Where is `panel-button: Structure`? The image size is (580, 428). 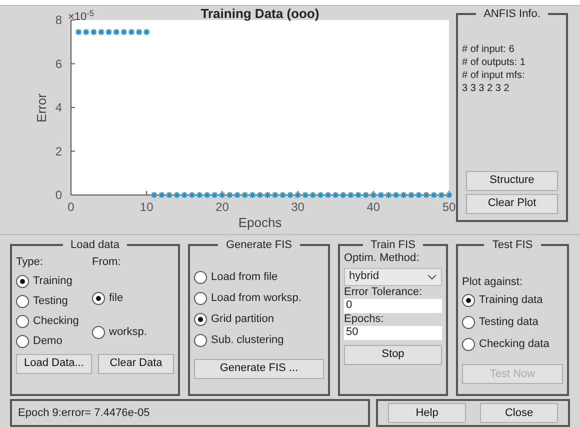 panel-button: Structure is located at coordinates (512, 180).